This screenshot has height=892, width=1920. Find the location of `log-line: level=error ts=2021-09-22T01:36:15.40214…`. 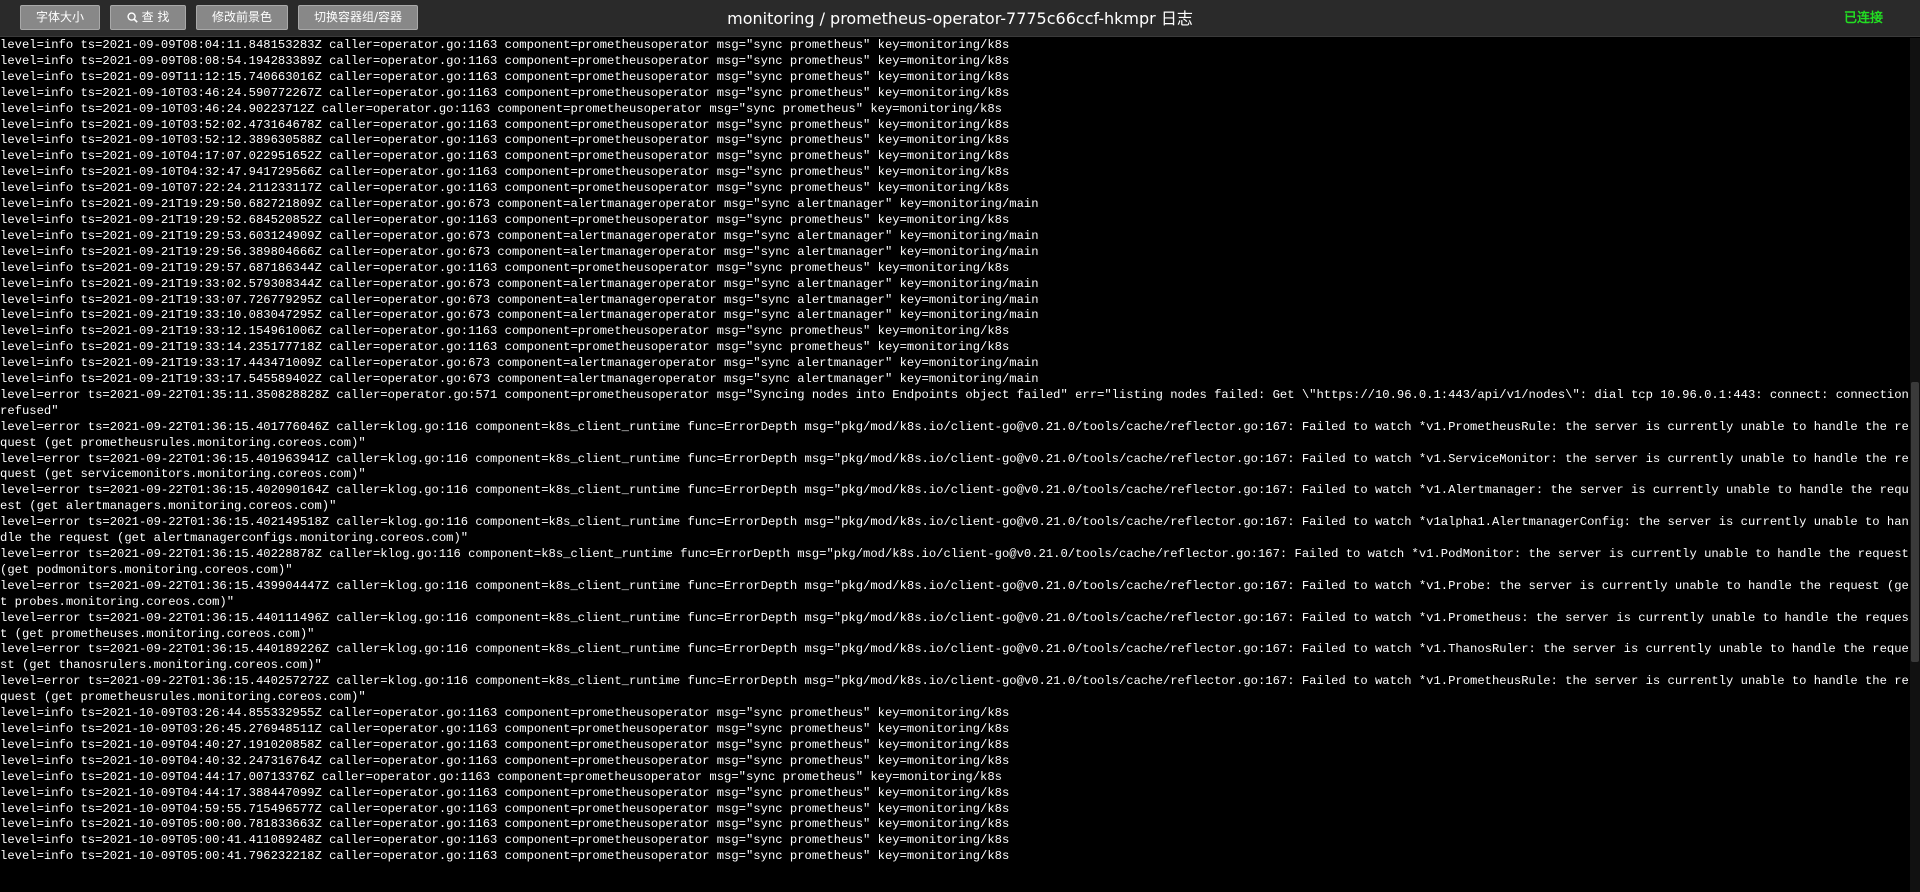

log-line: level=error ts=2021-09-22T01:36:15.40214… is located at coordinates (954, 530).